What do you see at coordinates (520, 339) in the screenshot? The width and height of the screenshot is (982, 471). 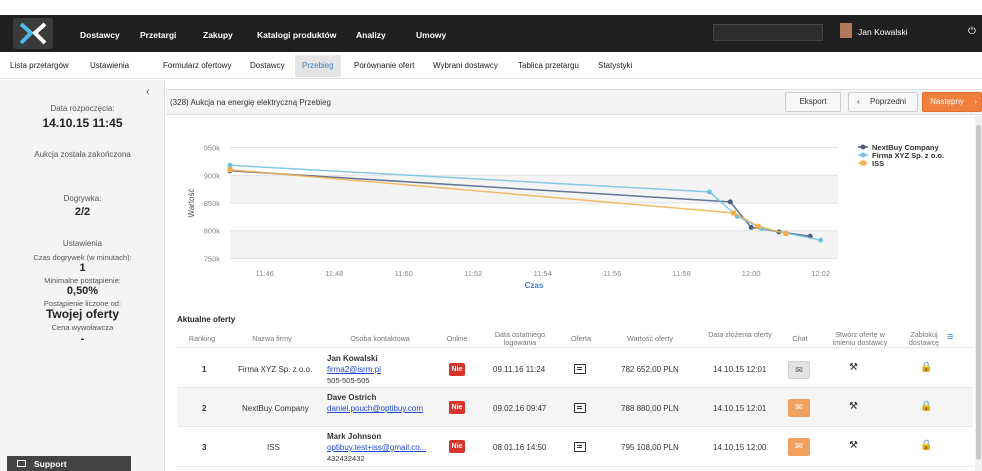 I see `col-last-login: Data ostatniego logowania` at bounding box center [520, 339].